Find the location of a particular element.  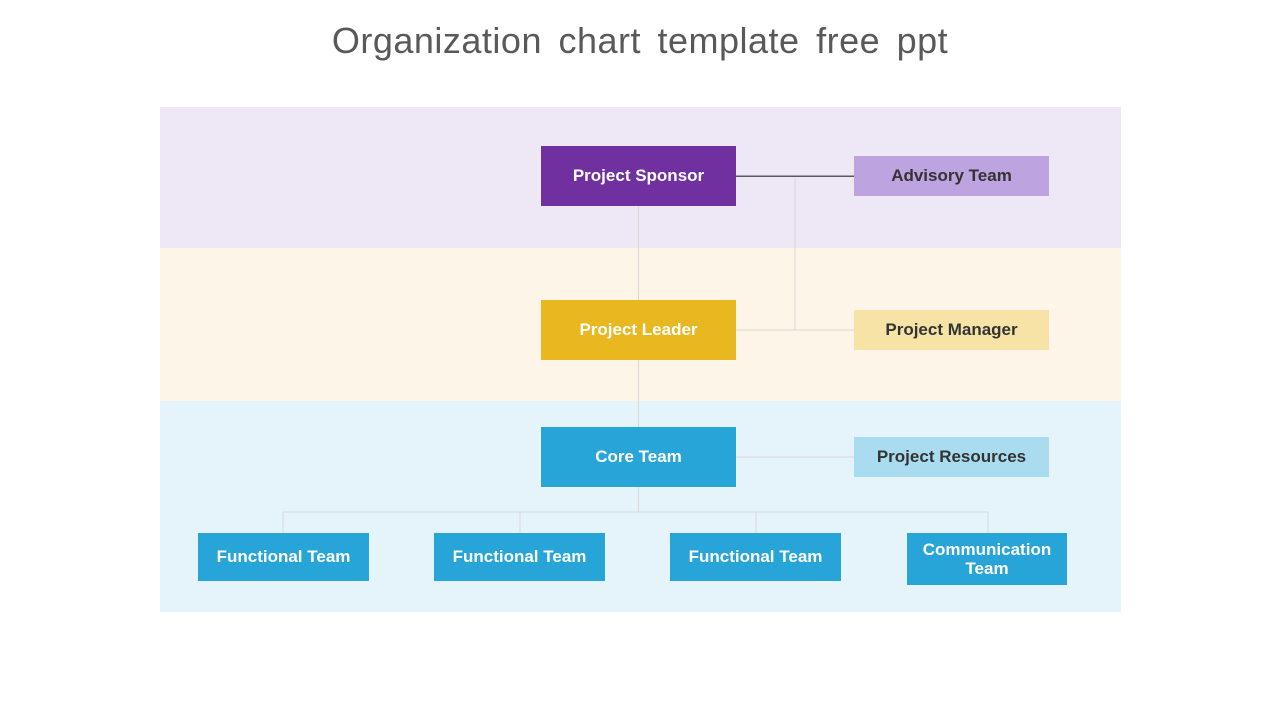

node-project-manager: Project Manager is located at coordinates (951, 330).